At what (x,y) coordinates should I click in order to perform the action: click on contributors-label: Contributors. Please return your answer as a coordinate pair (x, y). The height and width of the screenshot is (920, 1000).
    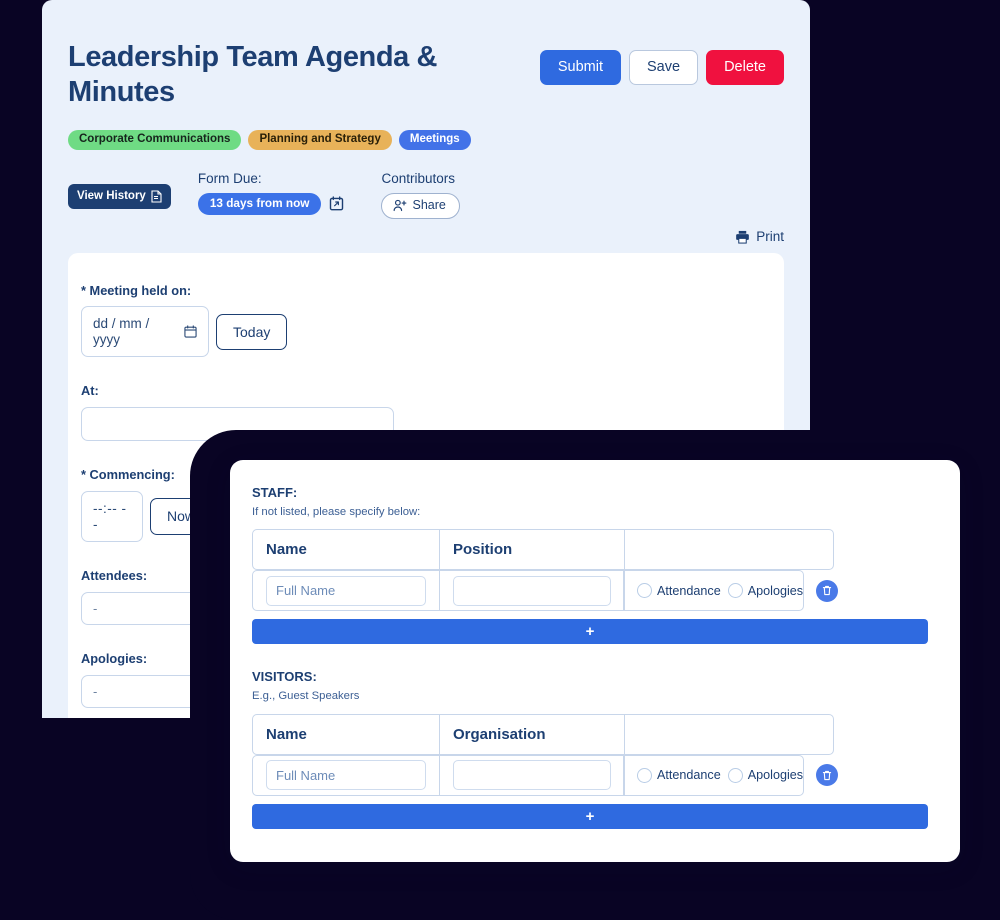
    Looking at the image, I should click on (418, 179).